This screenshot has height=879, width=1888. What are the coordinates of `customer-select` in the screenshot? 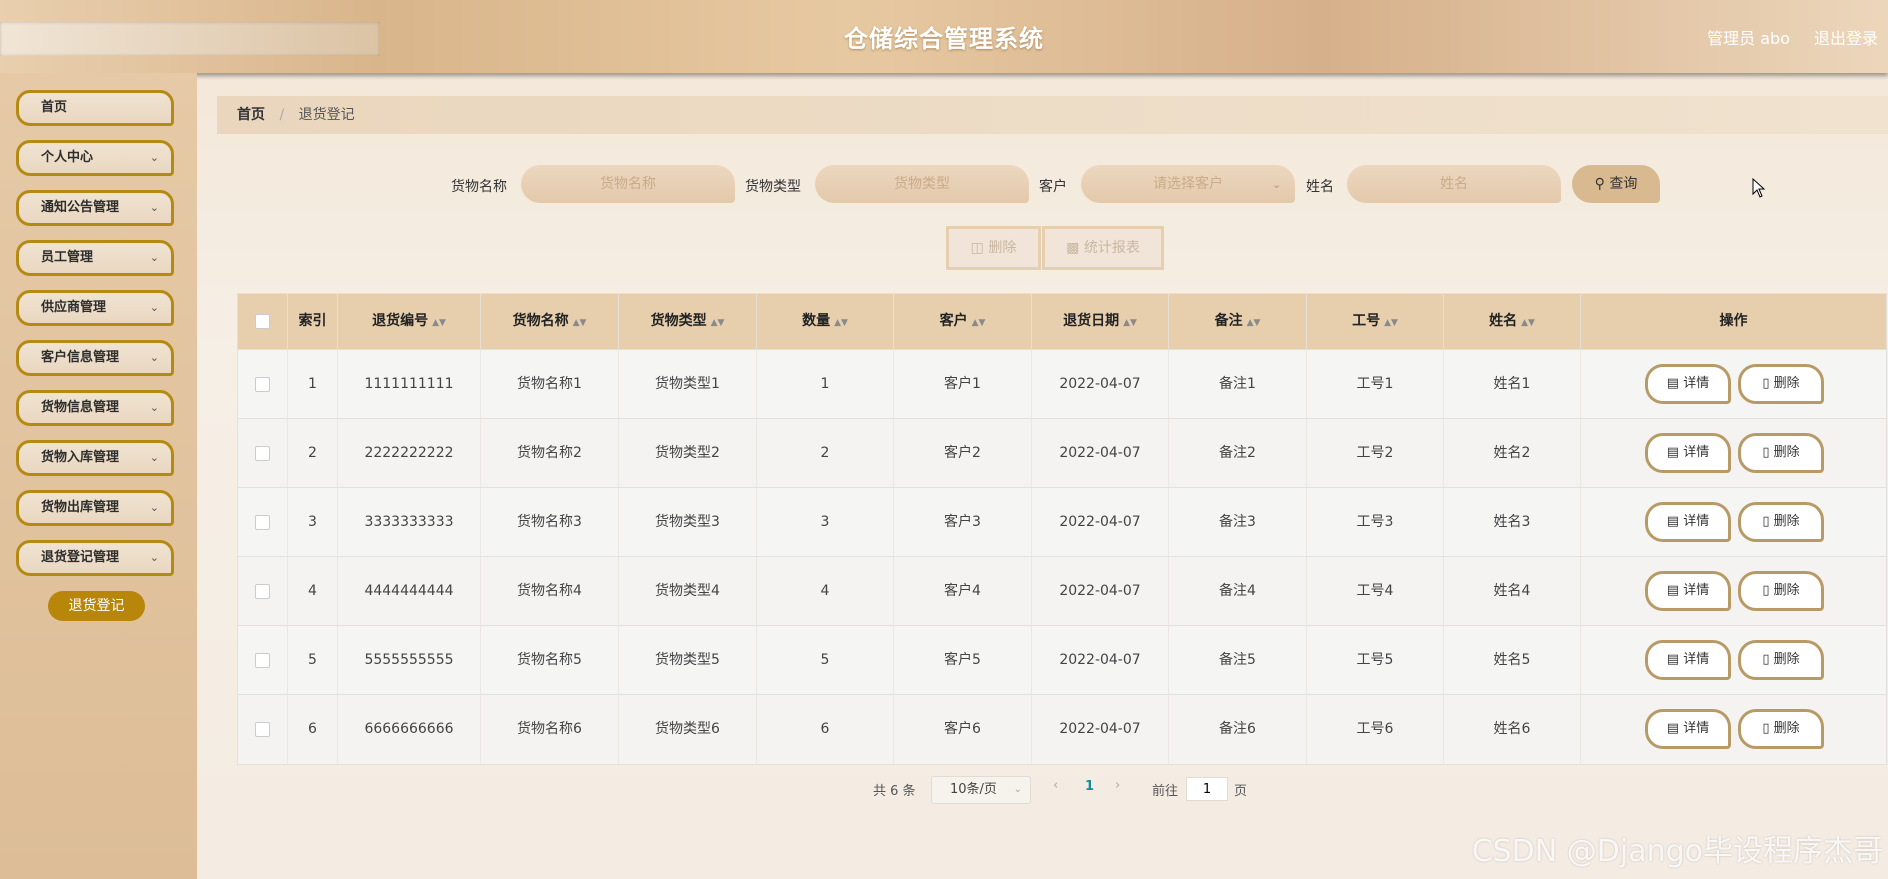 It's located at (1188, 184).